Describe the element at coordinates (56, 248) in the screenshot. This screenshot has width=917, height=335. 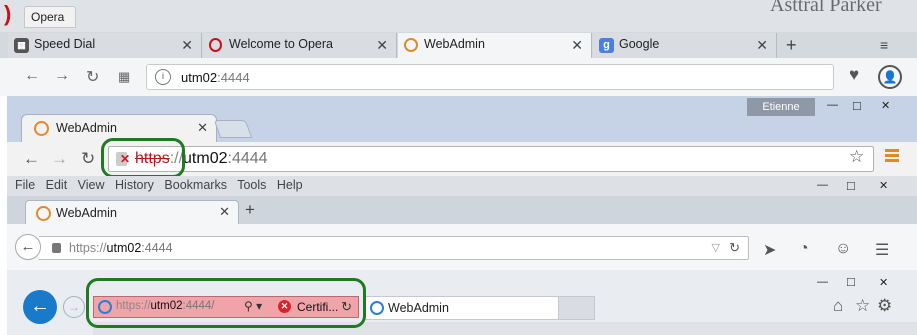
I see `lock-icon` at that location.